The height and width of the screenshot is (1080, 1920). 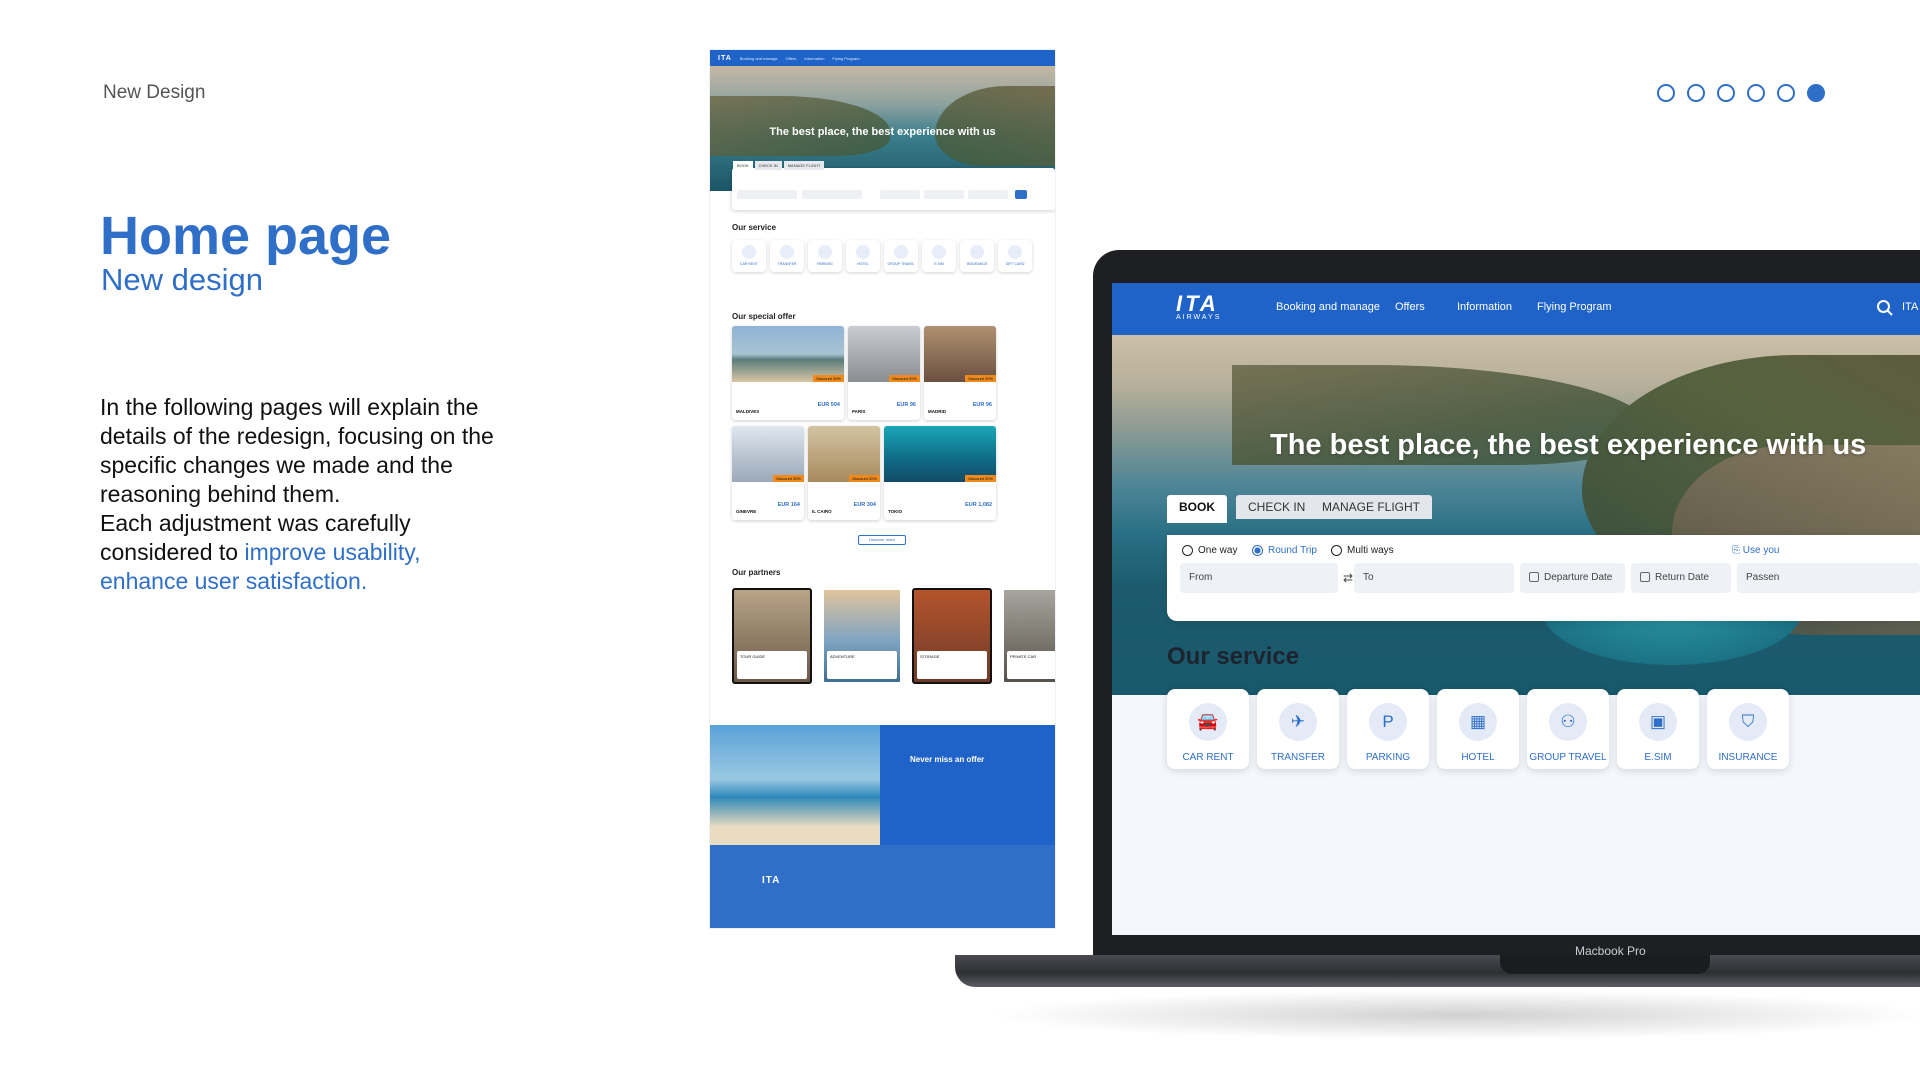 What do you see at coordinates (862, 665) in the screenshot?
I see `partner-label: ADVENTURE` at bounding box center [862, 665].